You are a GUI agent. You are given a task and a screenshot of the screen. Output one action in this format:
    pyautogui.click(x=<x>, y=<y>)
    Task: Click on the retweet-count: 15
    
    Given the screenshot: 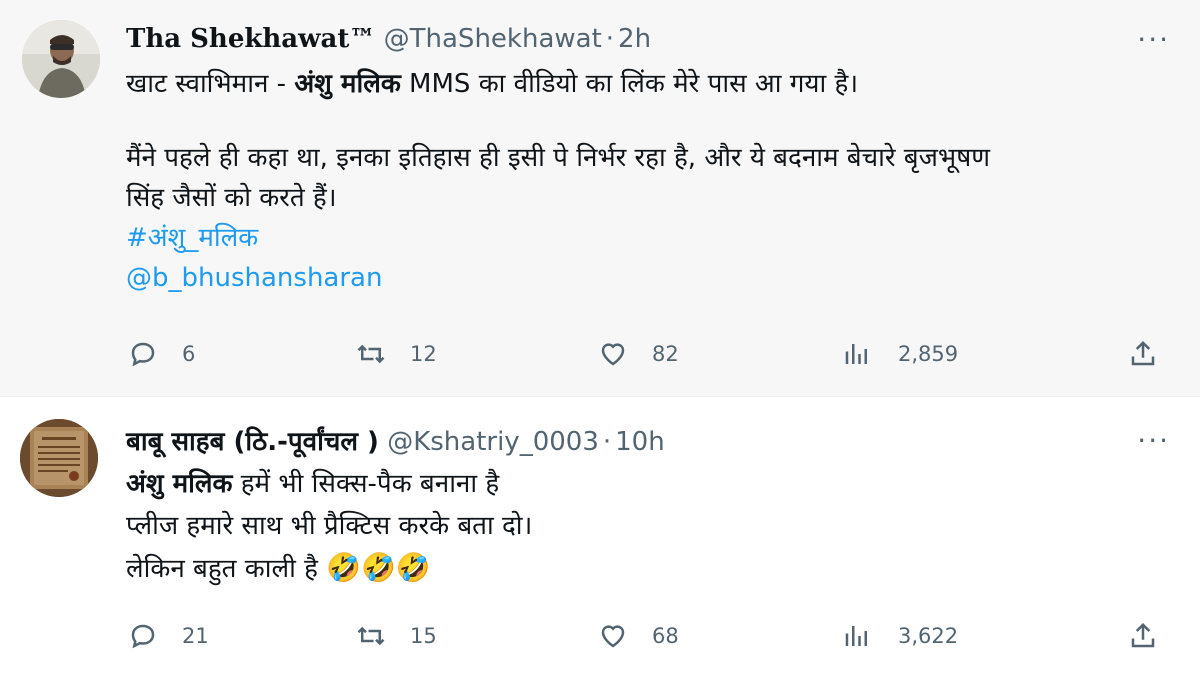 What is the action you would take?
    pyautogui.click(x=423, y=636)
    